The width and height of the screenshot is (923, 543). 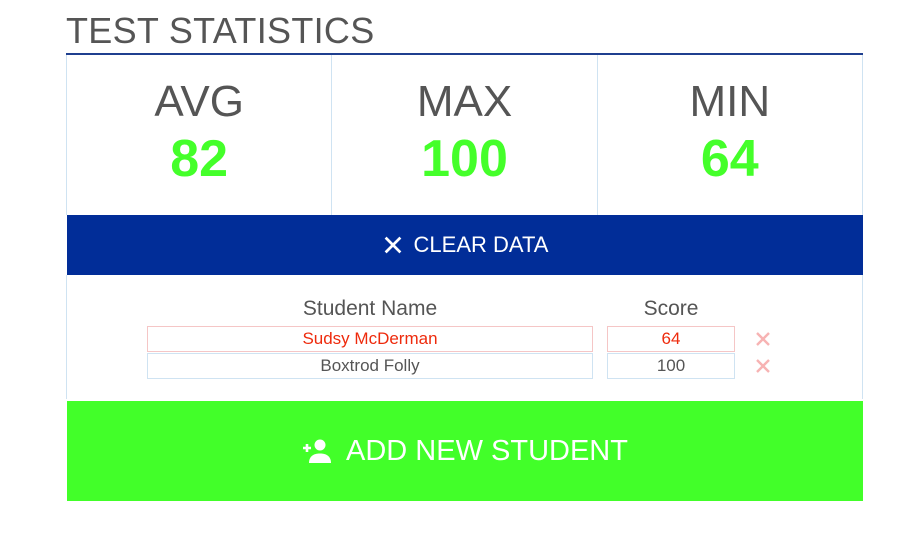 What do you see at coordinates (199, 159) in the screenshot?
I see `stat-avg-value: 82` at bounding box center [199, 159].